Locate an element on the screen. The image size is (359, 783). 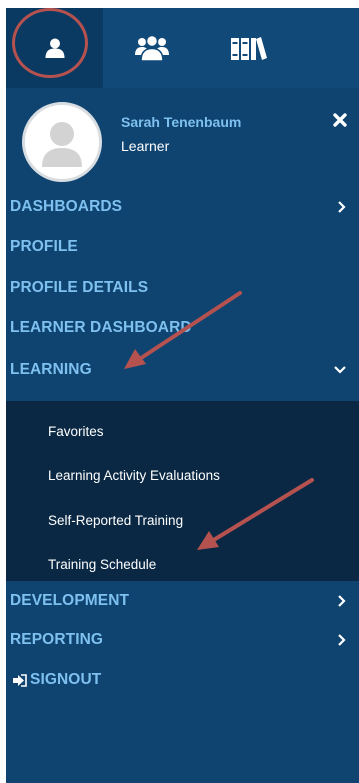
nav-dashboards: DASHBOARDS is located at coordinates (182, 207).